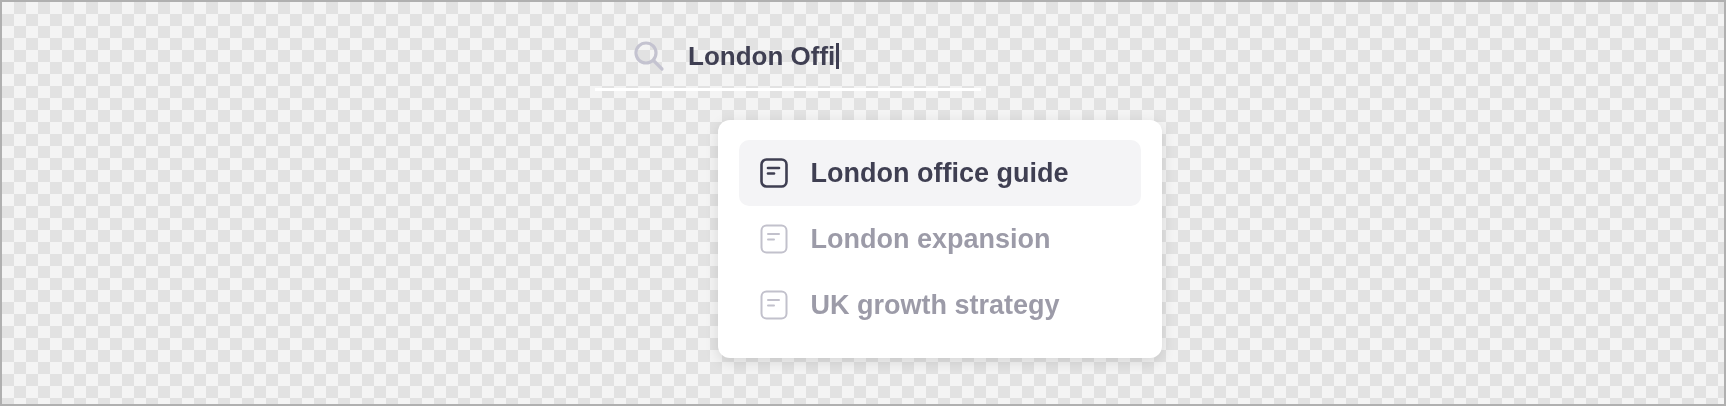 The image size is (1726, 406). I want to click on search-icon, so click(649, 56).